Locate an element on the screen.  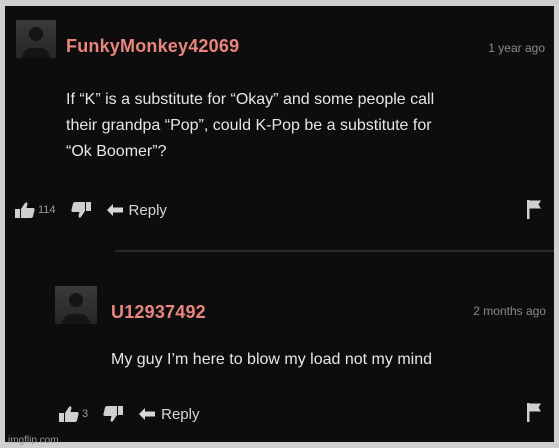
upvote-count: 3 is located at coordinates (85, 414).